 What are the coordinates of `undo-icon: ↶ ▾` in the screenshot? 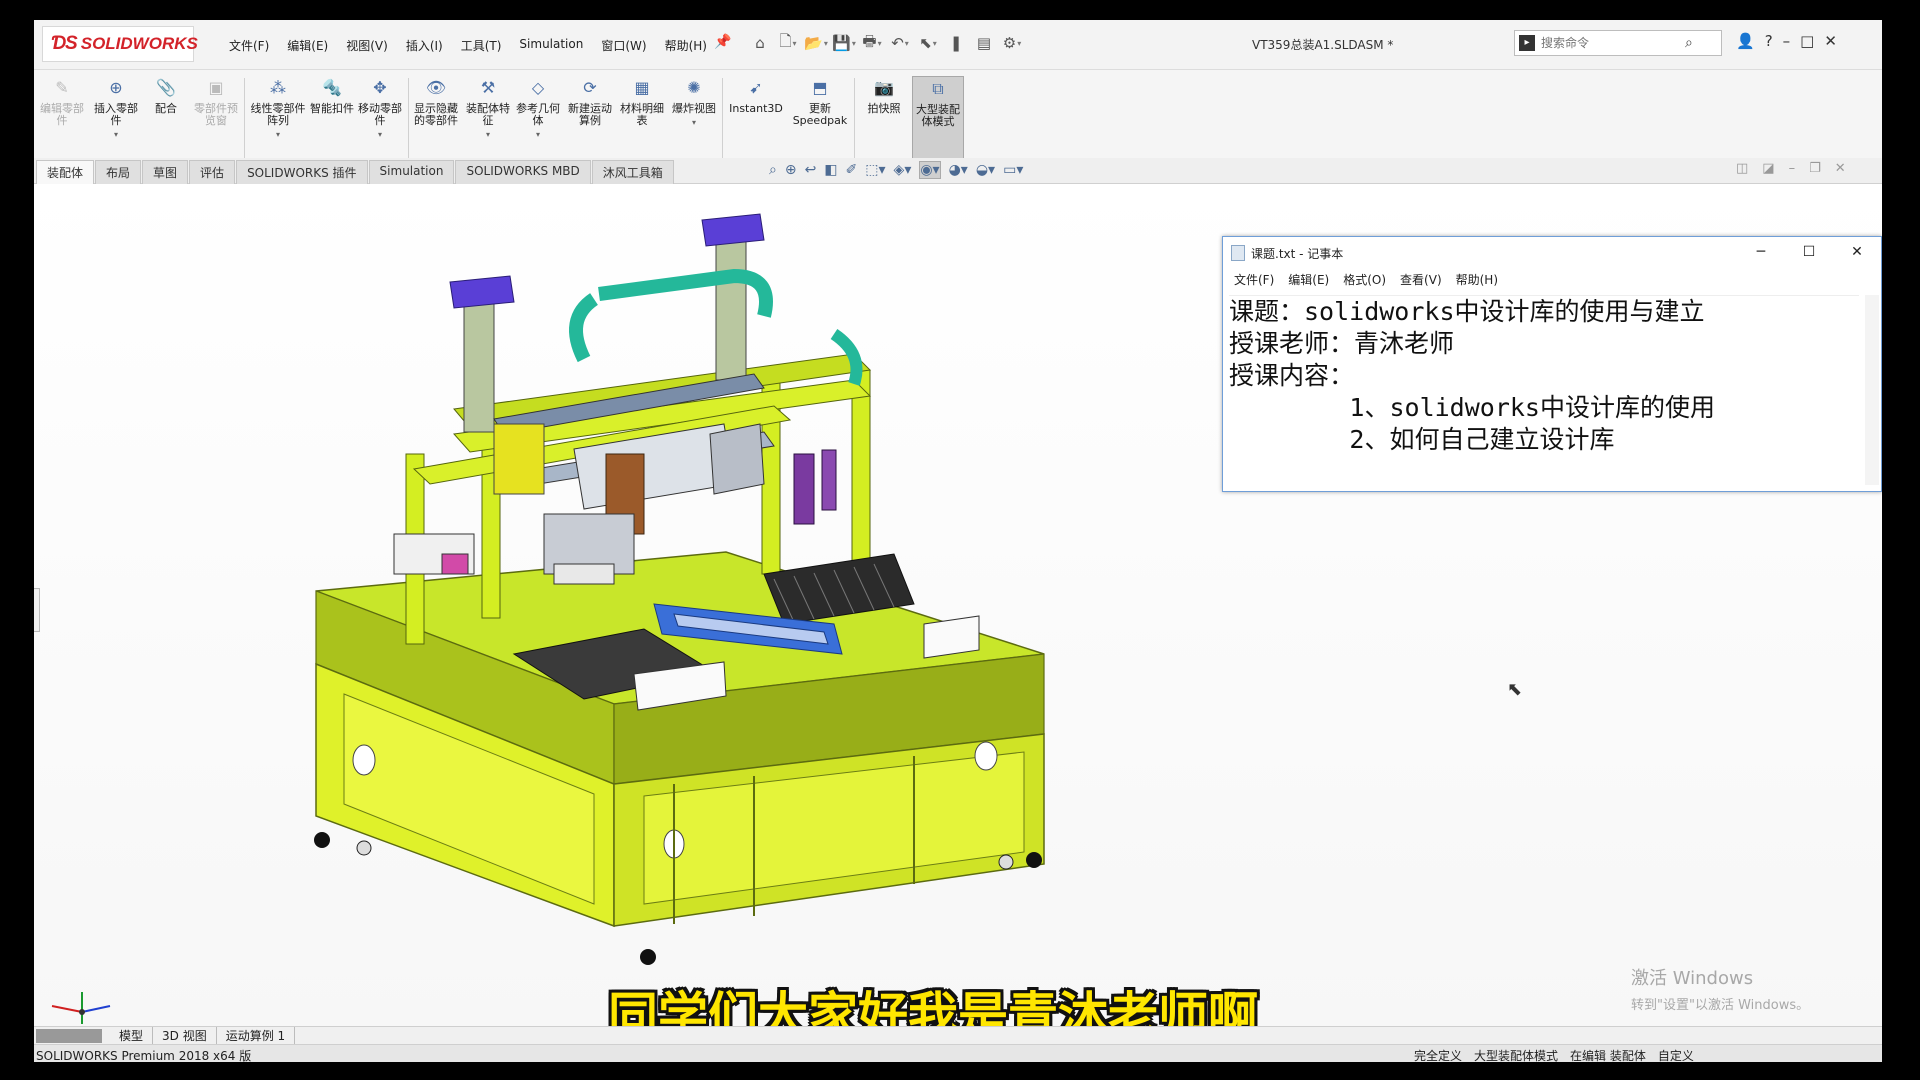 It's located at (900, 43).